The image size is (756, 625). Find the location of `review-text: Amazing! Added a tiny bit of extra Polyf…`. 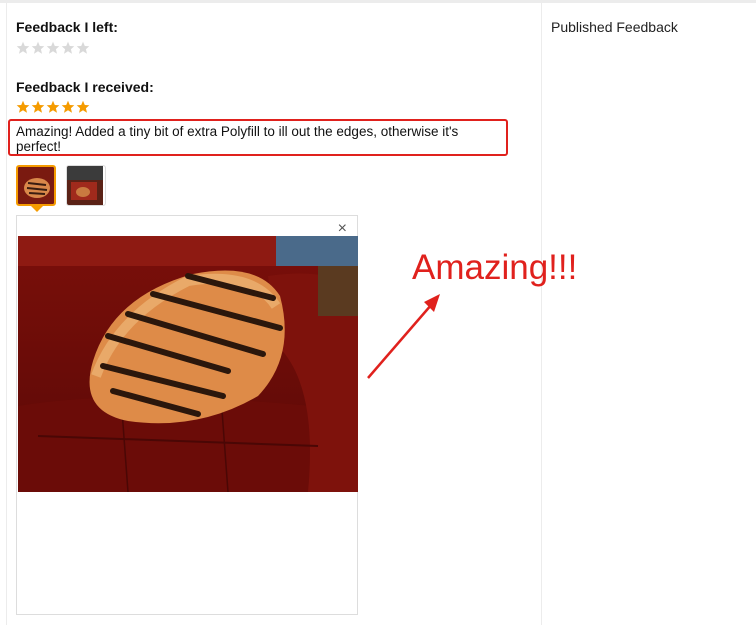

review-text: Amazing! Added a tiny bit of extra Polyf… is located at coordinates (237, 139).